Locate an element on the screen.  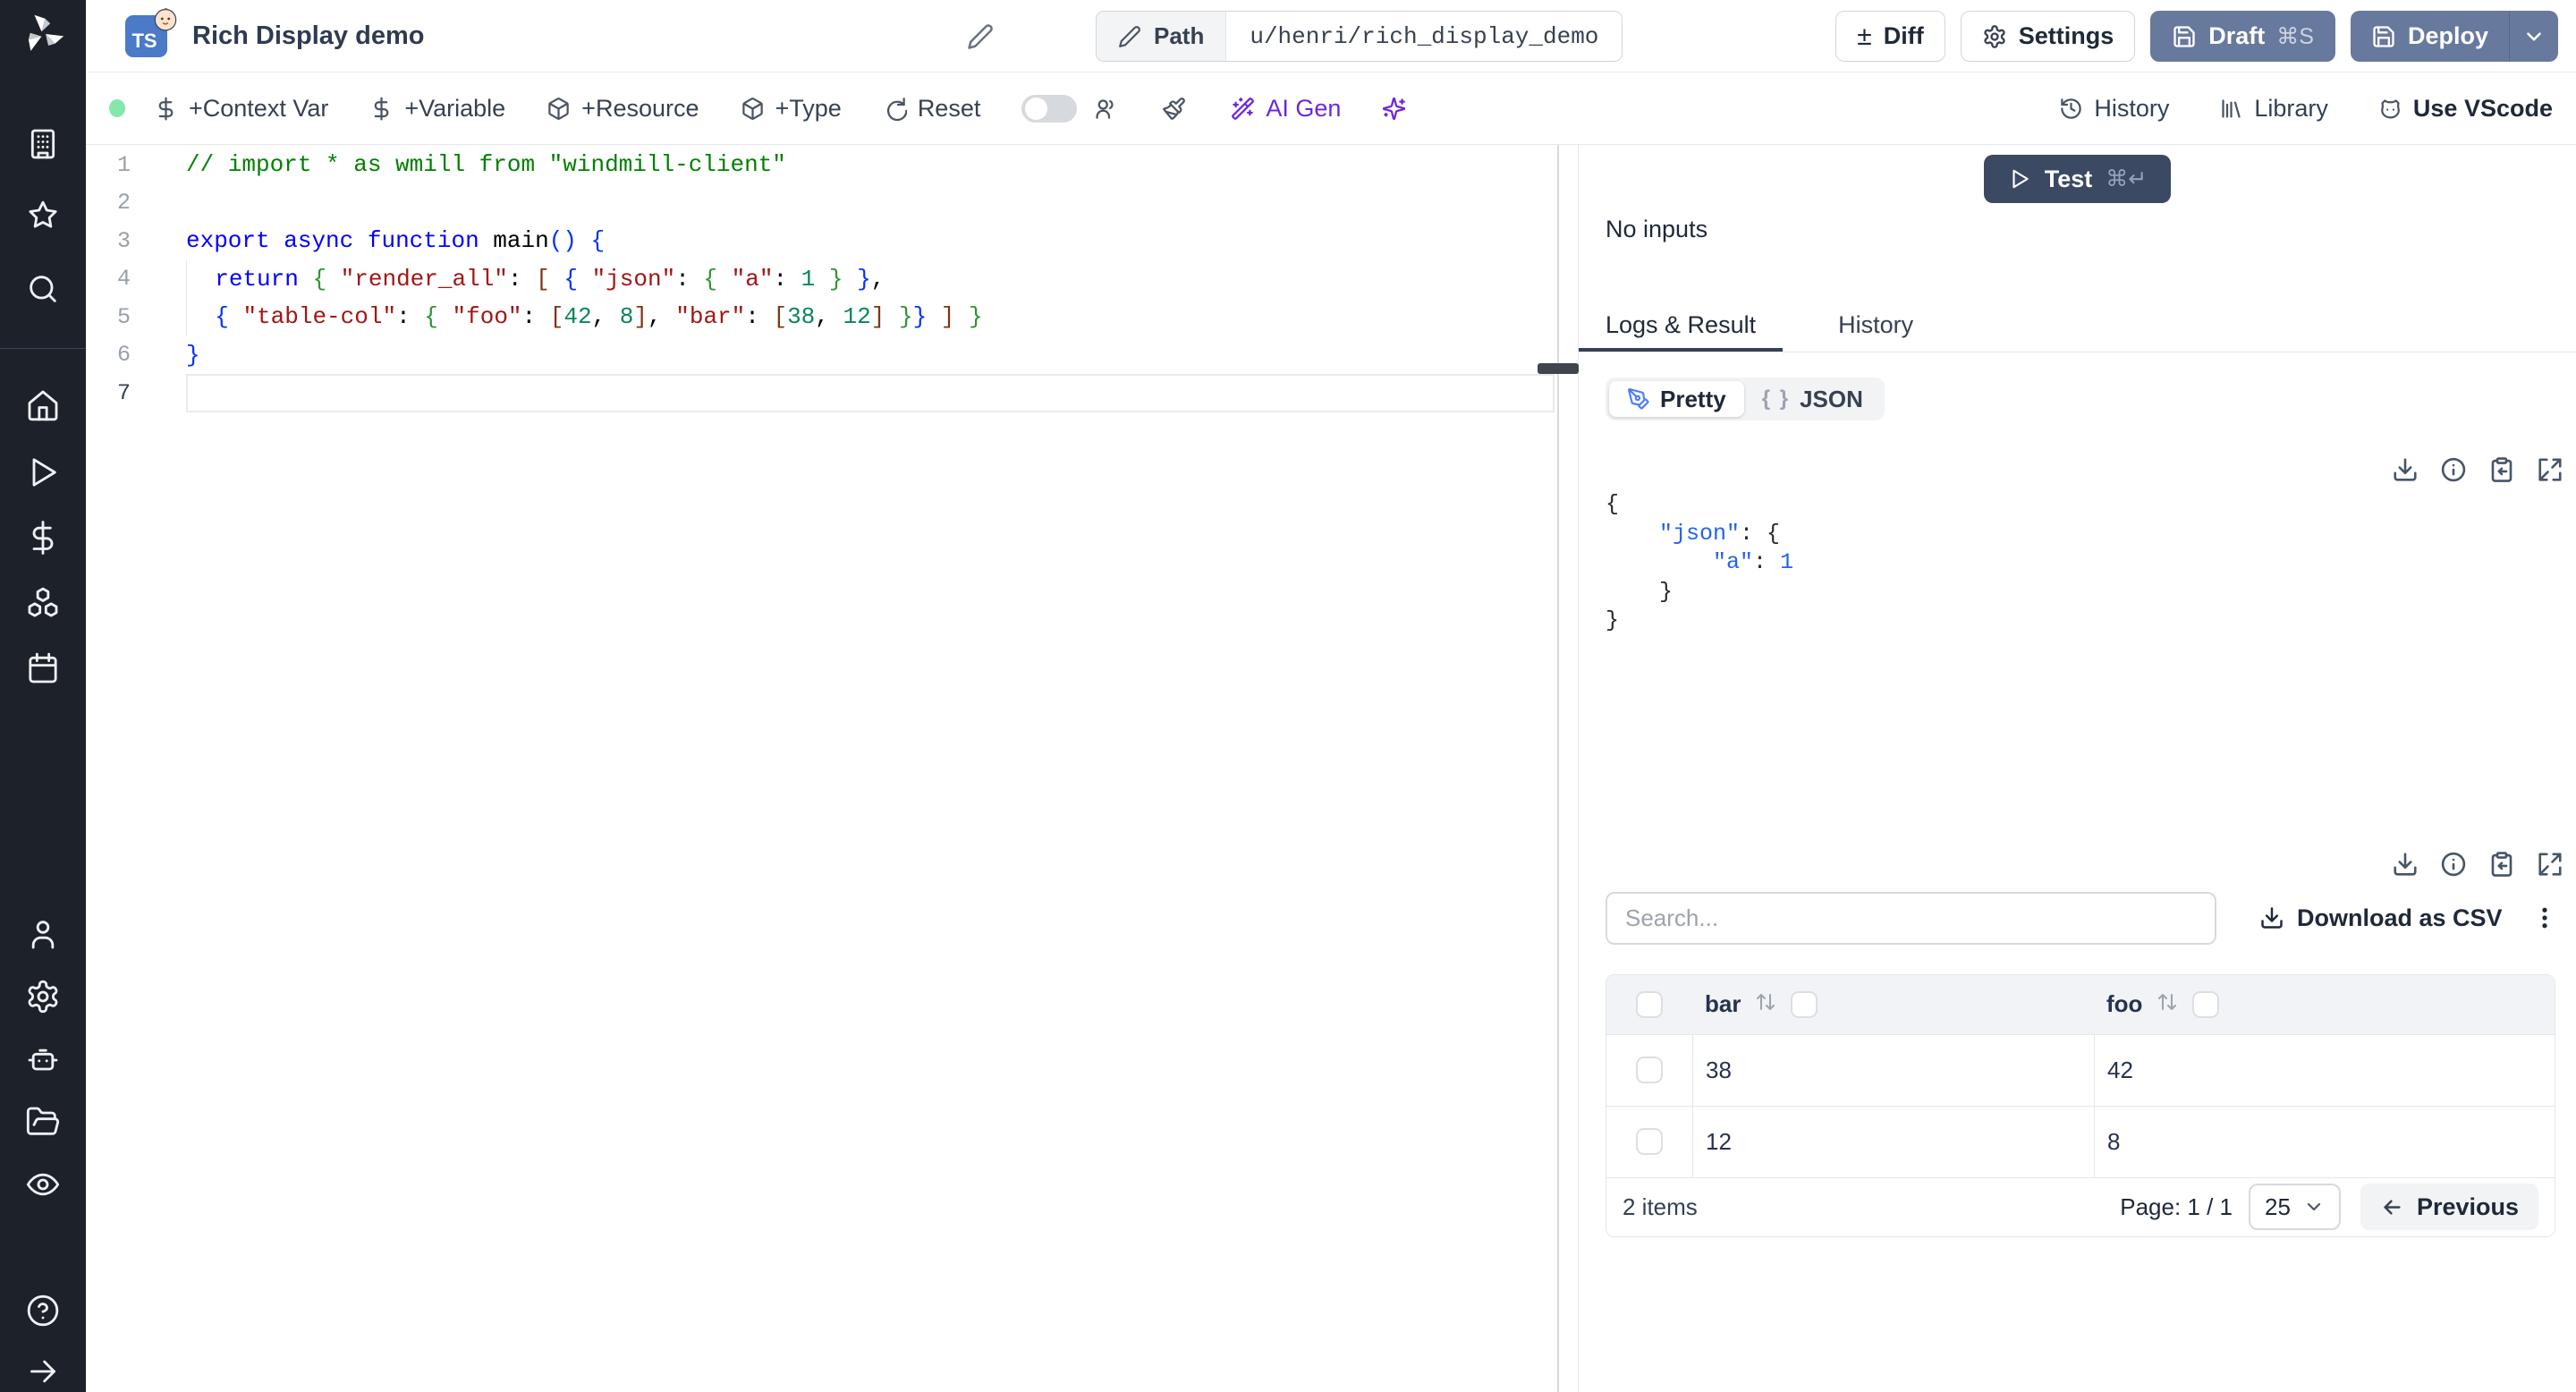
history-button: History is located at coordinates (2114, 109).